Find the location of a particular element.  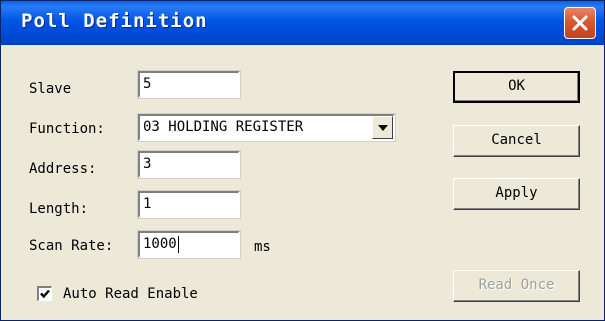

close-button is located at coordinates (580, 23).